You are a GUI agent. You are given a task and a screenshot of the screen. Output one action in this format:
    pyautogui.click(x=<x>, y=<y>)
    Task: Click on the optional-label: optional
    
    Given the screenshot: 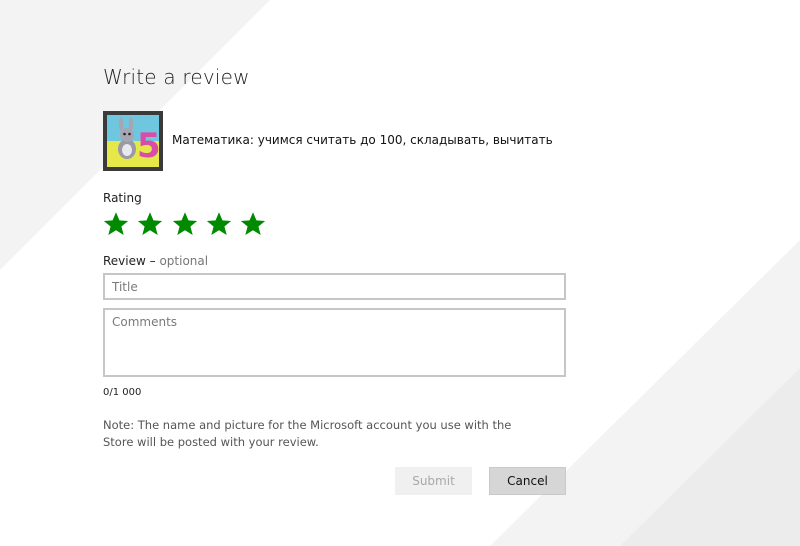 What is the action you would take?
    pyautogui.click(x=184, y=261)
    